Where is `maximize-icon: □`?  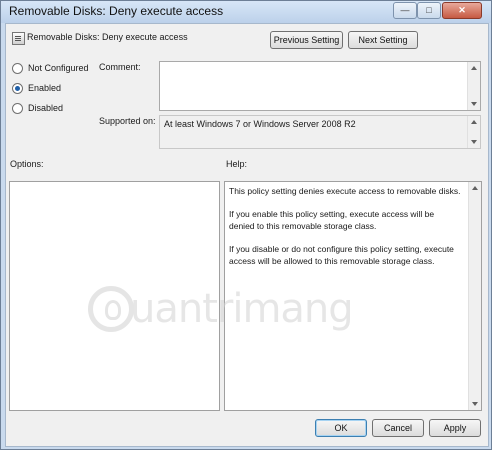
maximize-icon: □ is located at coordinates (429, 10).